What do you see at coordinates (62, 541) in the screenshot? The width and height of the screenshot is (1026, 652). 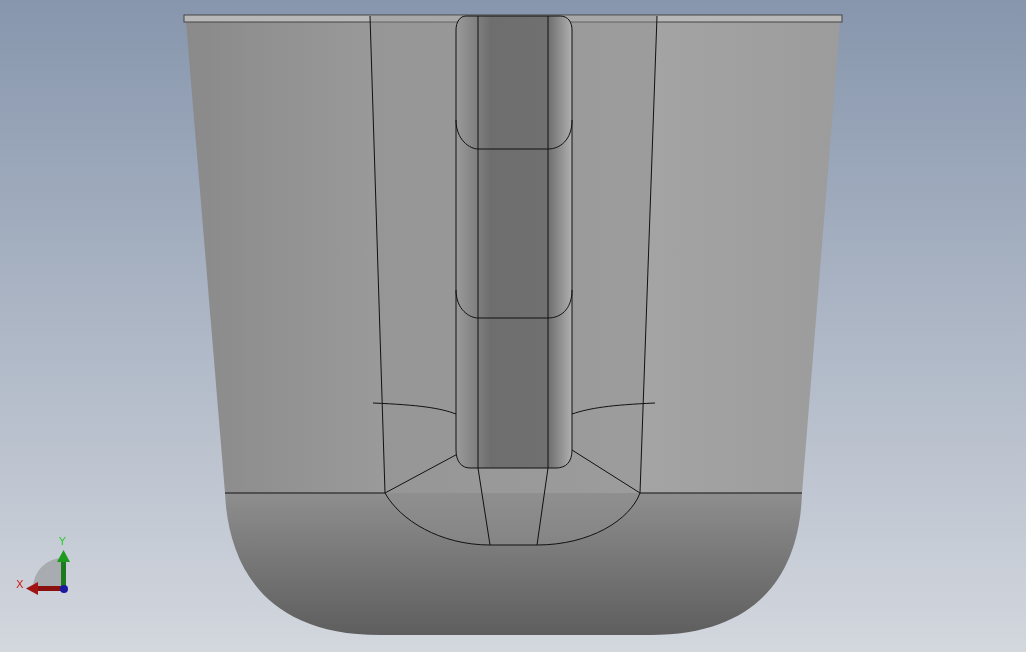 I see `y-axis-label: Y` at bounding box center [62, 541].